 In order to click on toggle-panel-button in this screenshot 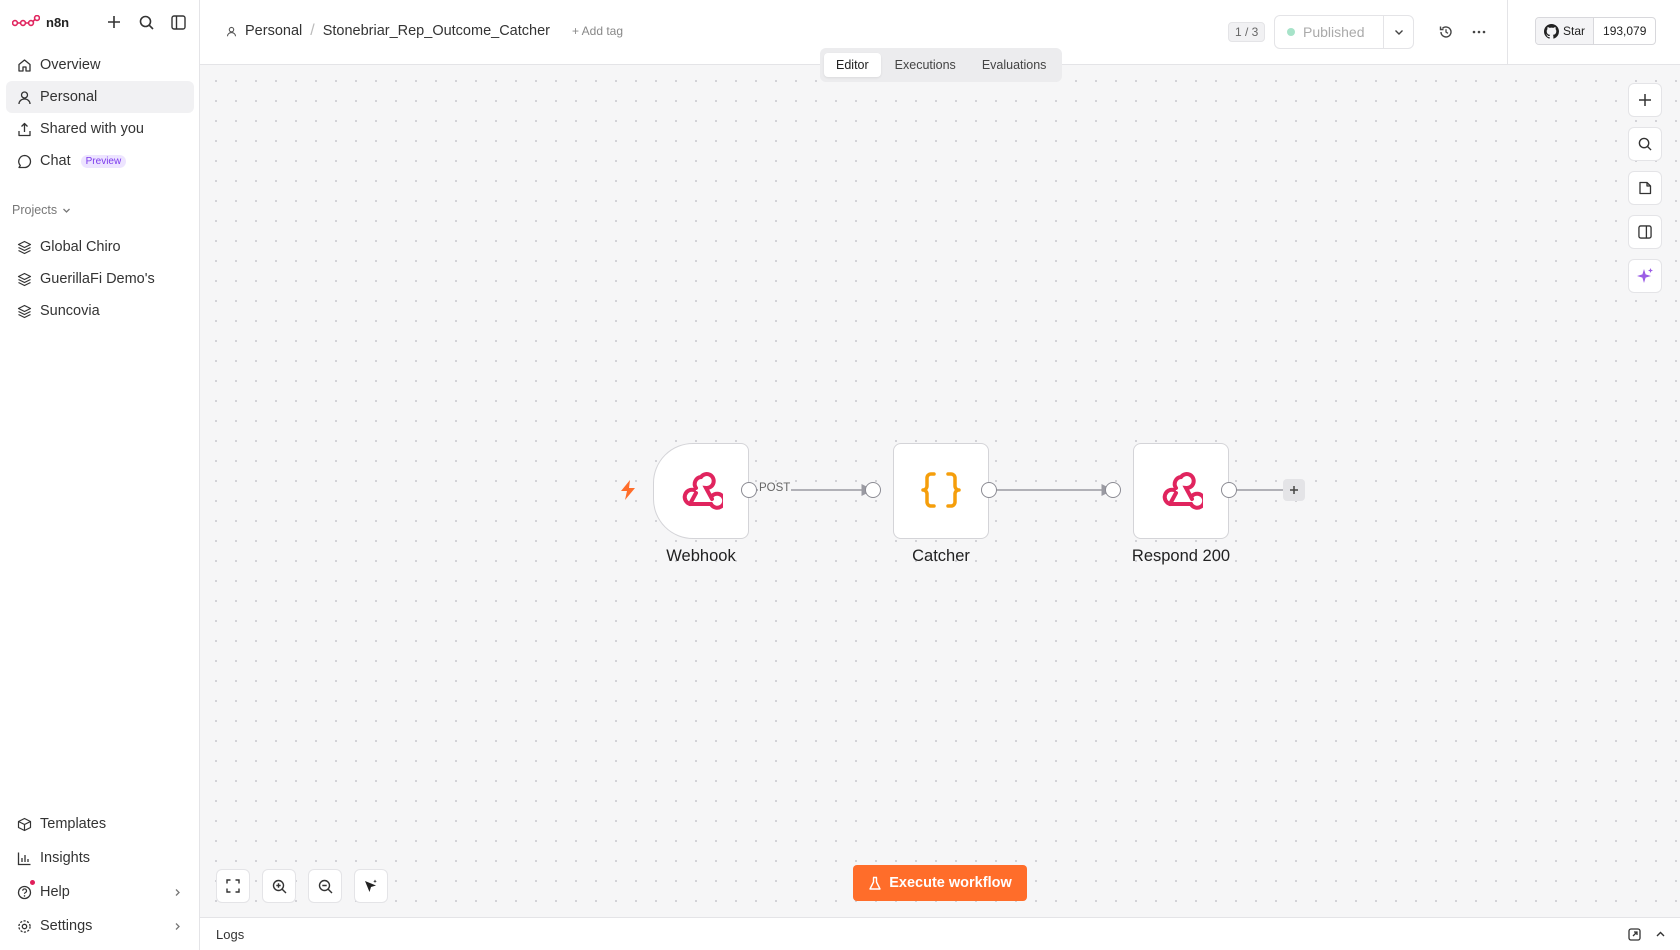, I will do `click(1645, 232)`.